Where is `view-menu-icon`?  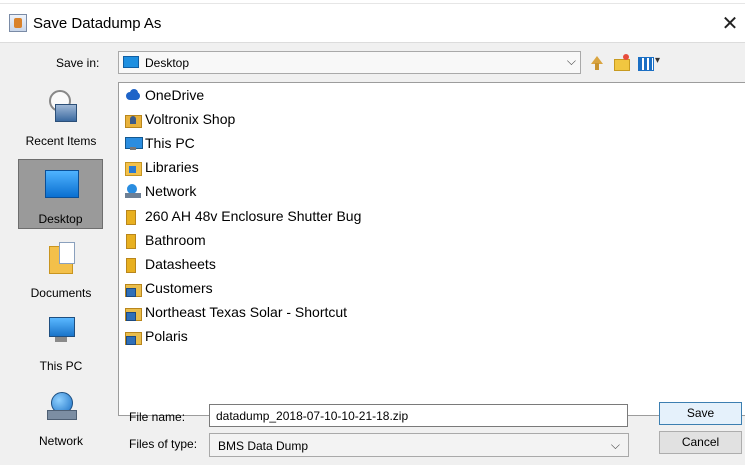
view-menu-icon is located at coordinates (651, 63).